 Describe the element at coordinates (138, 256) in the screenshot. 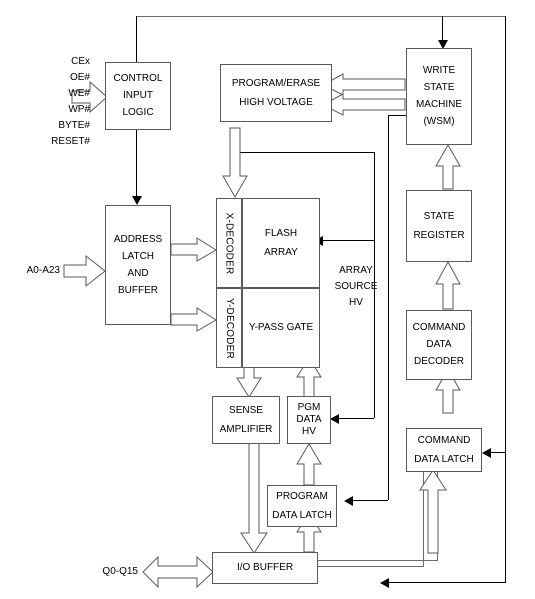

I see `address-latch-line-2: LATCH` at that location.